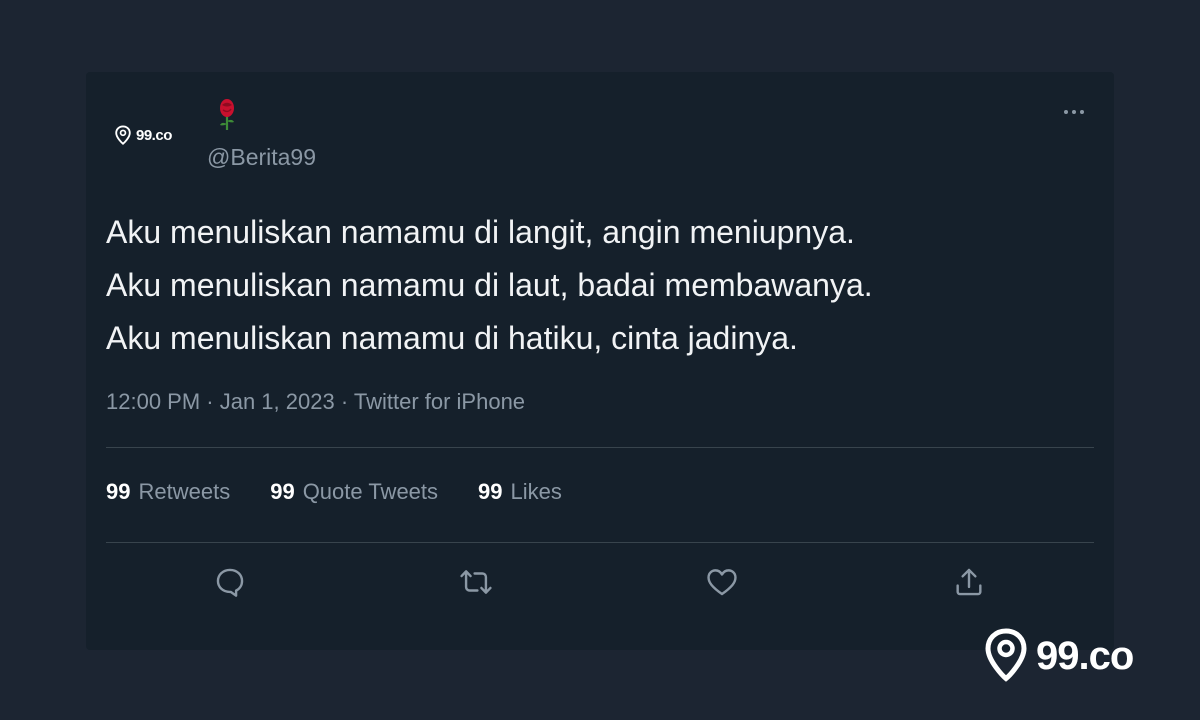 The image size is (1200, 720). Describe the element at coordinates (1085, 655) in the screenshot. I see `watermark-brand: 99.co` at that location.